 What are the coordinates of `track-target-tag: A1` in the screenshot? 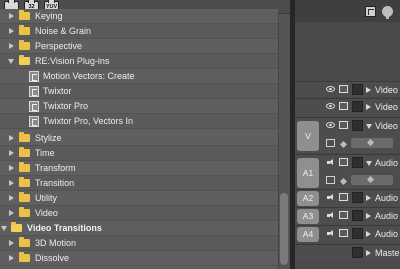 It's located at (308, 173).